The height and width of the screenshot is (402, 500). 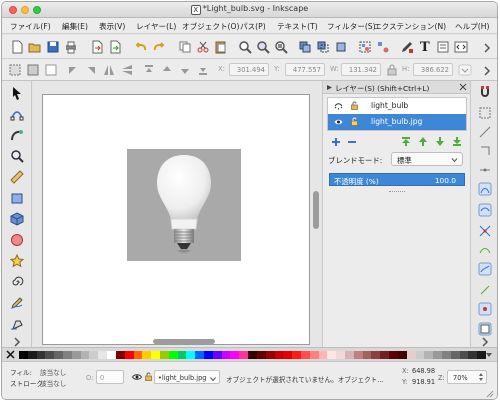 I want to click on lower-to-bottom-icon, so click(x=203, y=70).